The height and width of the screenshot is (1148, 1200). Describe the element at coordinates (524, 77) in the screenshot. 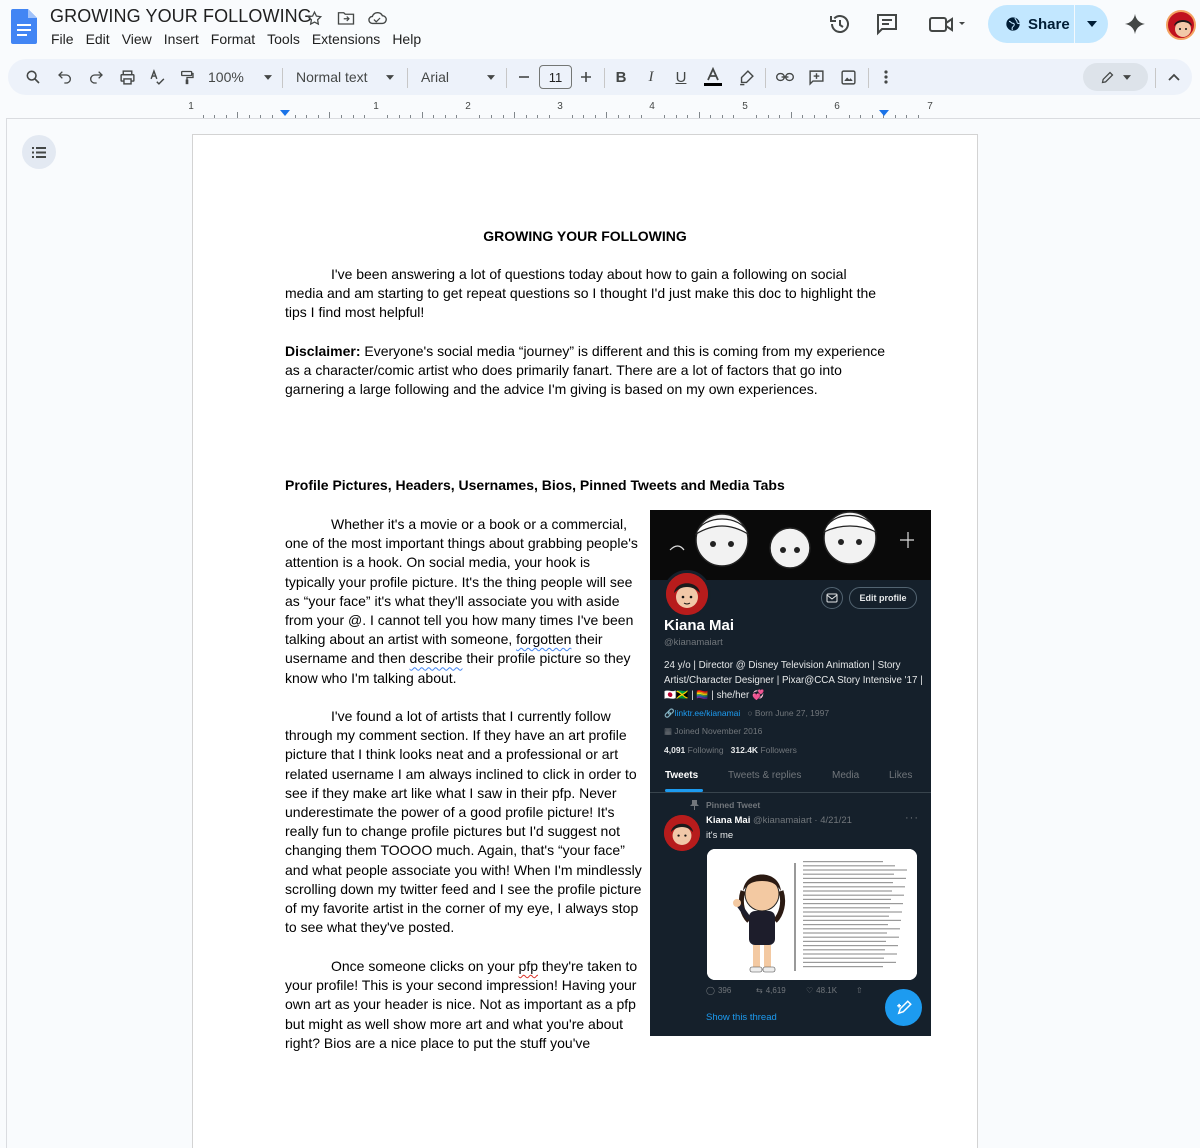

I see `decrease-font-size-icon` at that location.